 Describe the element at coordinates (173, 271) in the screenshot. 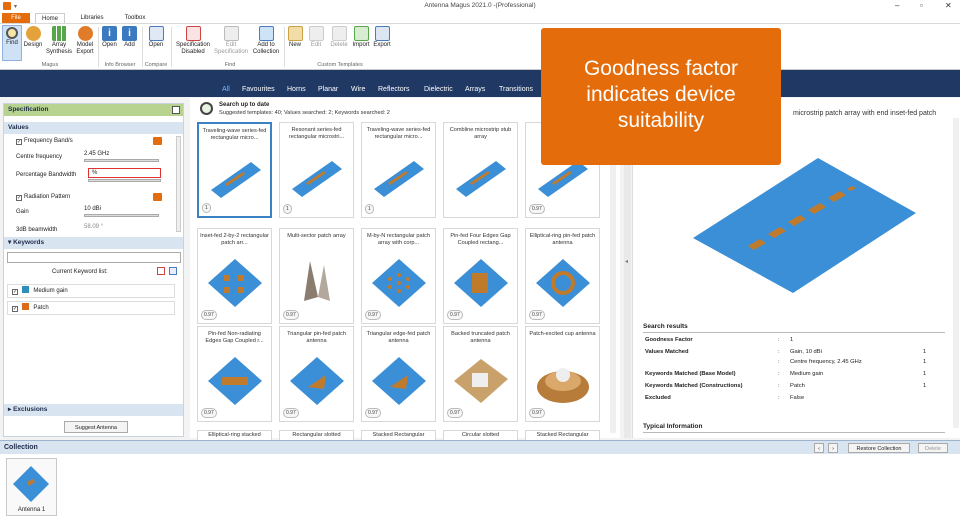

I see `keyword-options-icon` at that location.